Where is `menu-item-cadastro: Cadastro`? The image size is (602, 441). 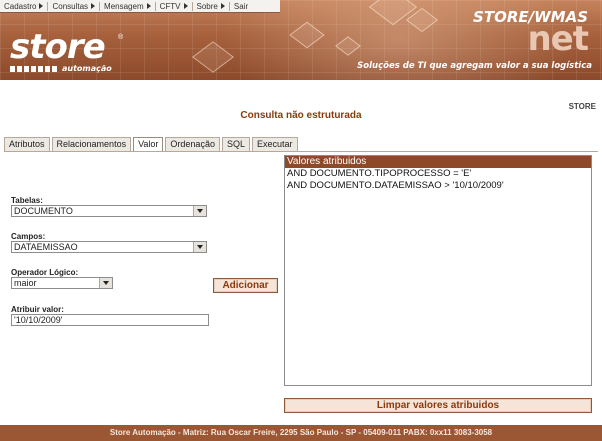
menu-item-cadastro: Cadastro is located at coordinates (23, 6).